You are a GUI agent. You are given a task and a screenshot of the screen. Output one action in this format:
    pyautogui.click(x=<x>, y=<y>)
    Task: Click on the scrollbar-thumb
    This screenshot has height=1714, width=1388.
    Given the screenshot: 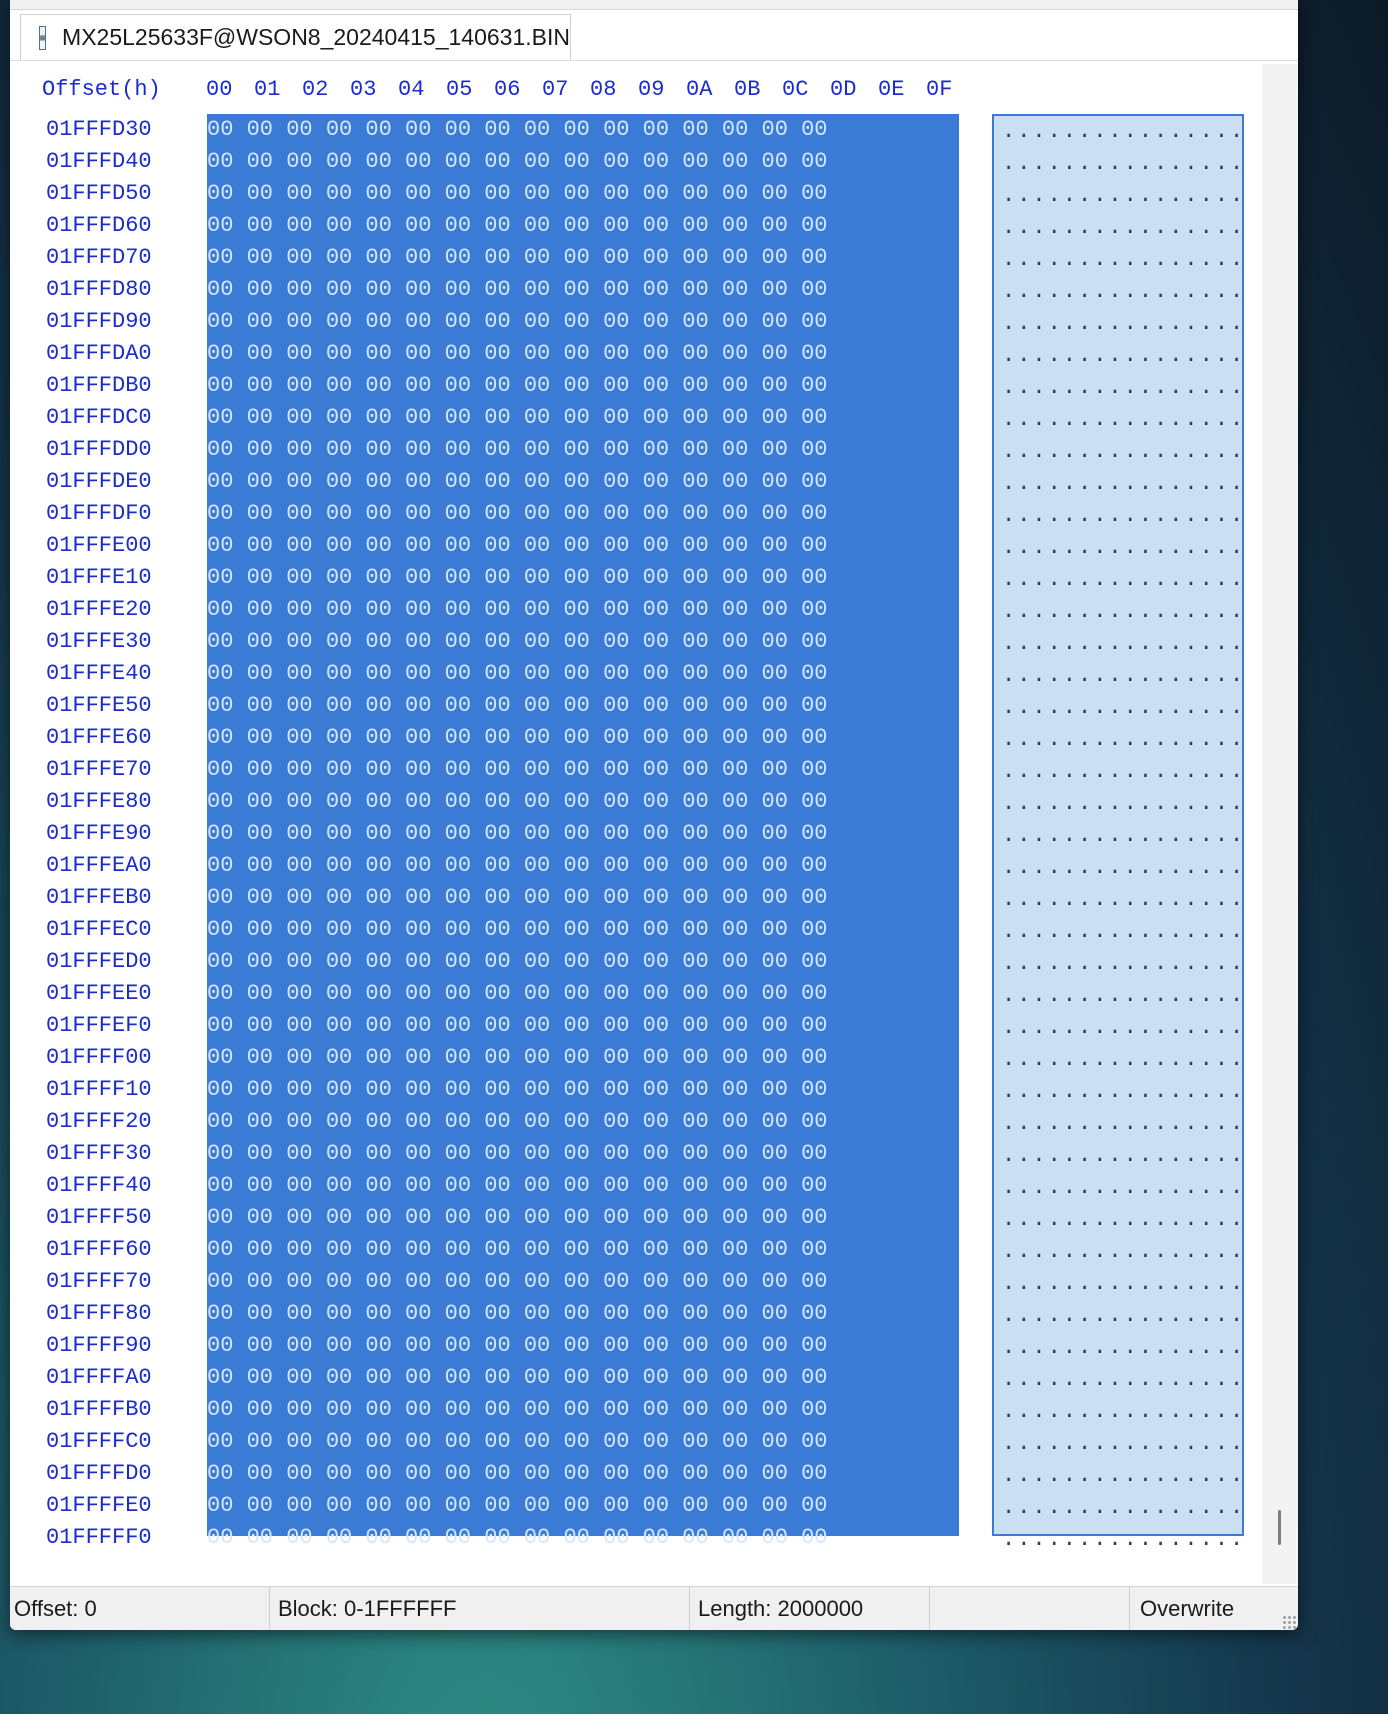 What is the action you would take?
    pyautogui.click(x=1279, y=1527)
    